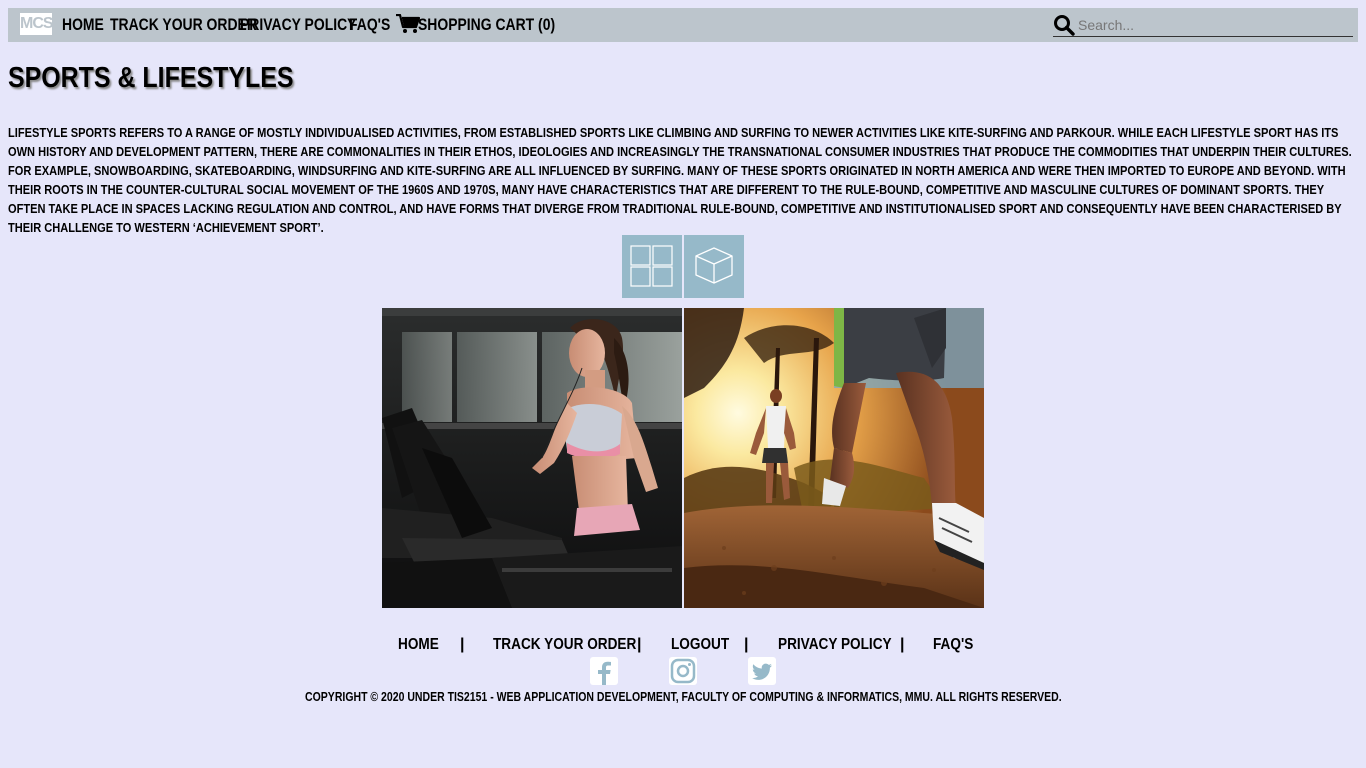 The width and height of the screenshot is (1366, 768). Describe the element at coordinates (1064, 25) in the screenshot. I see `search-icon` at that location.